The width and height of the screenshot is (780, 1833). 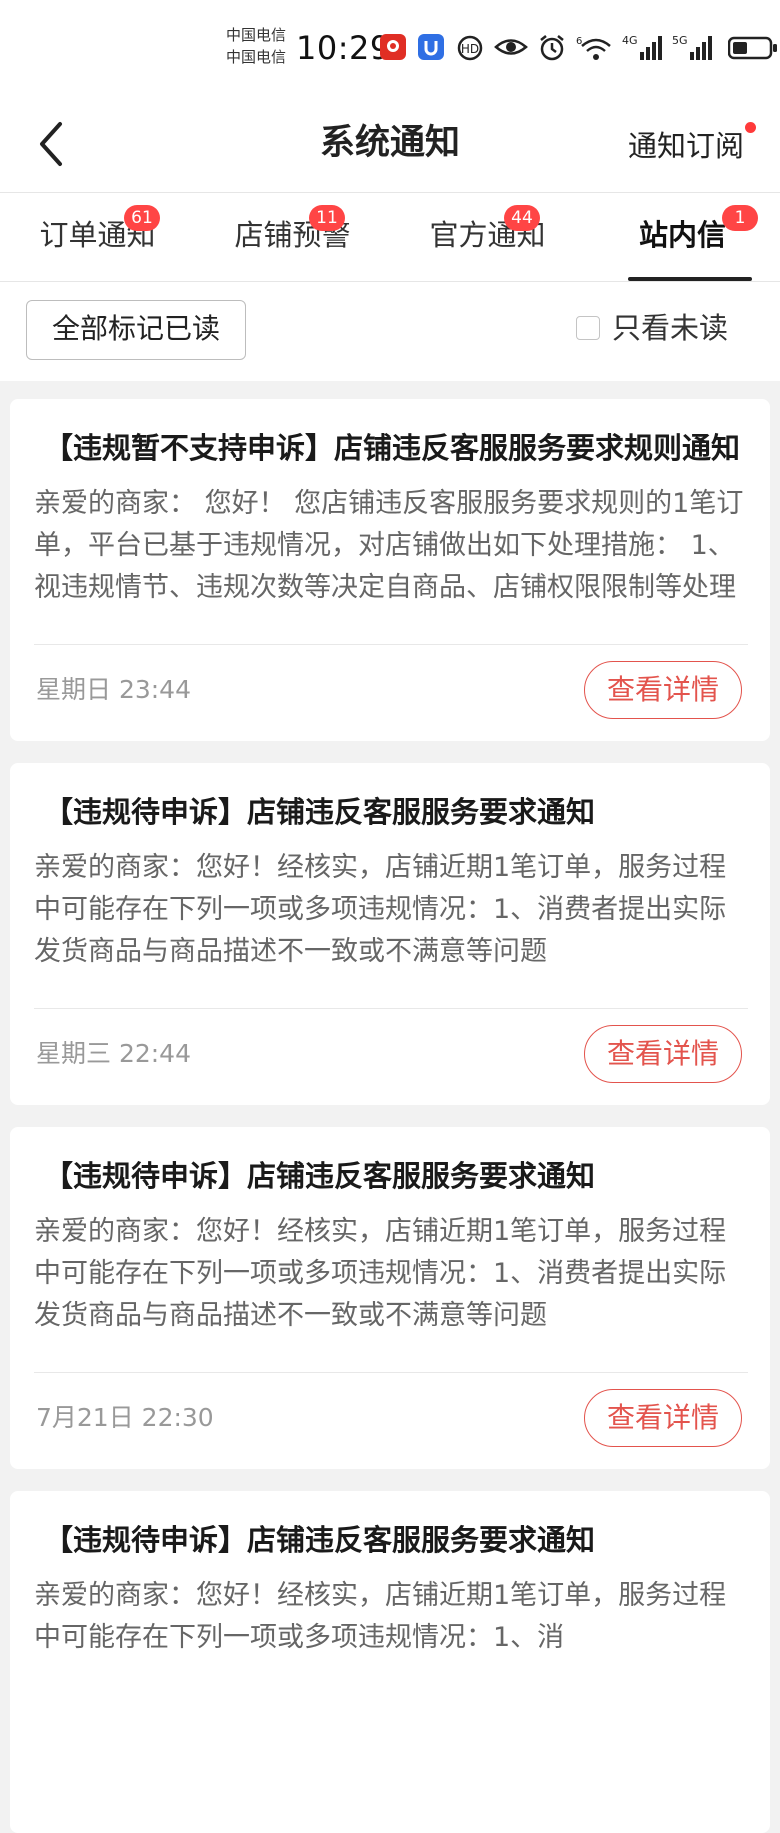 I want to click on tab-order-notice: 订单通知 61, so click(x=97, y=237).